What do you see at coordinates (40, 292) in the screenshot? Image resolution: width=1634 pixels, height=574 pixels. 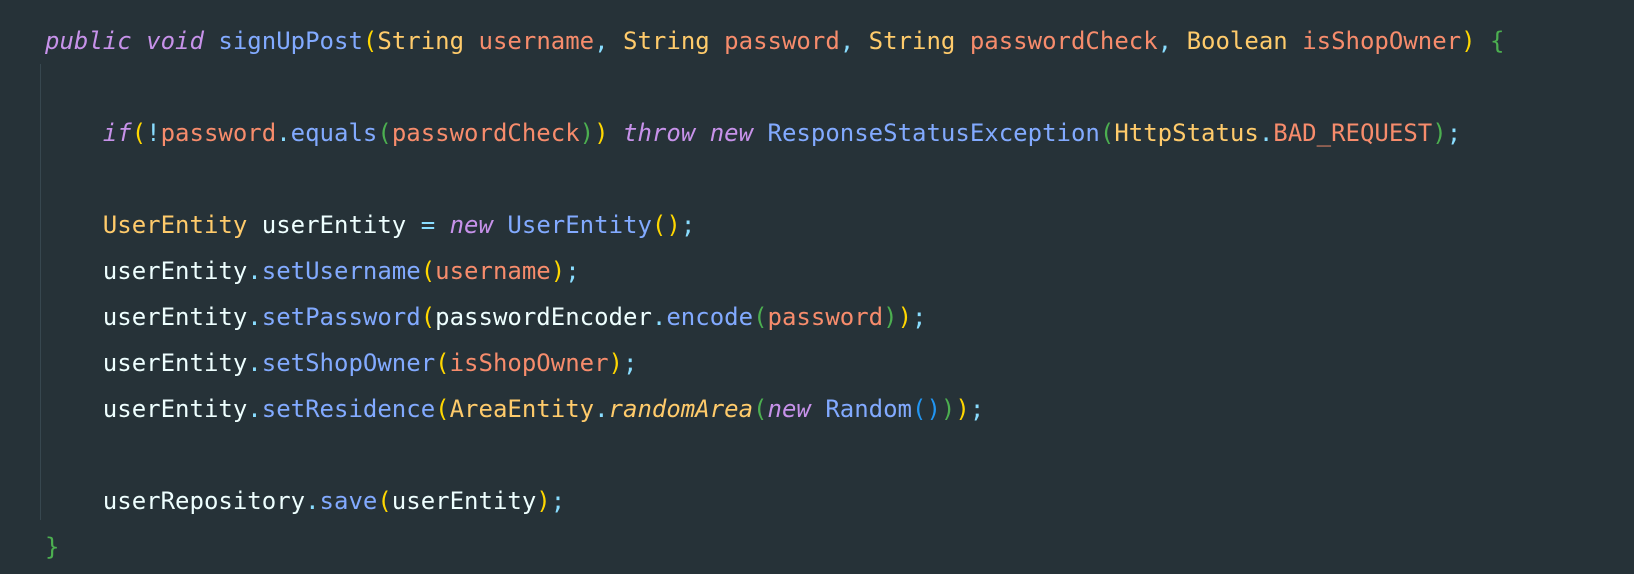 I see `indent-guide` at bounding box center [40, 292].